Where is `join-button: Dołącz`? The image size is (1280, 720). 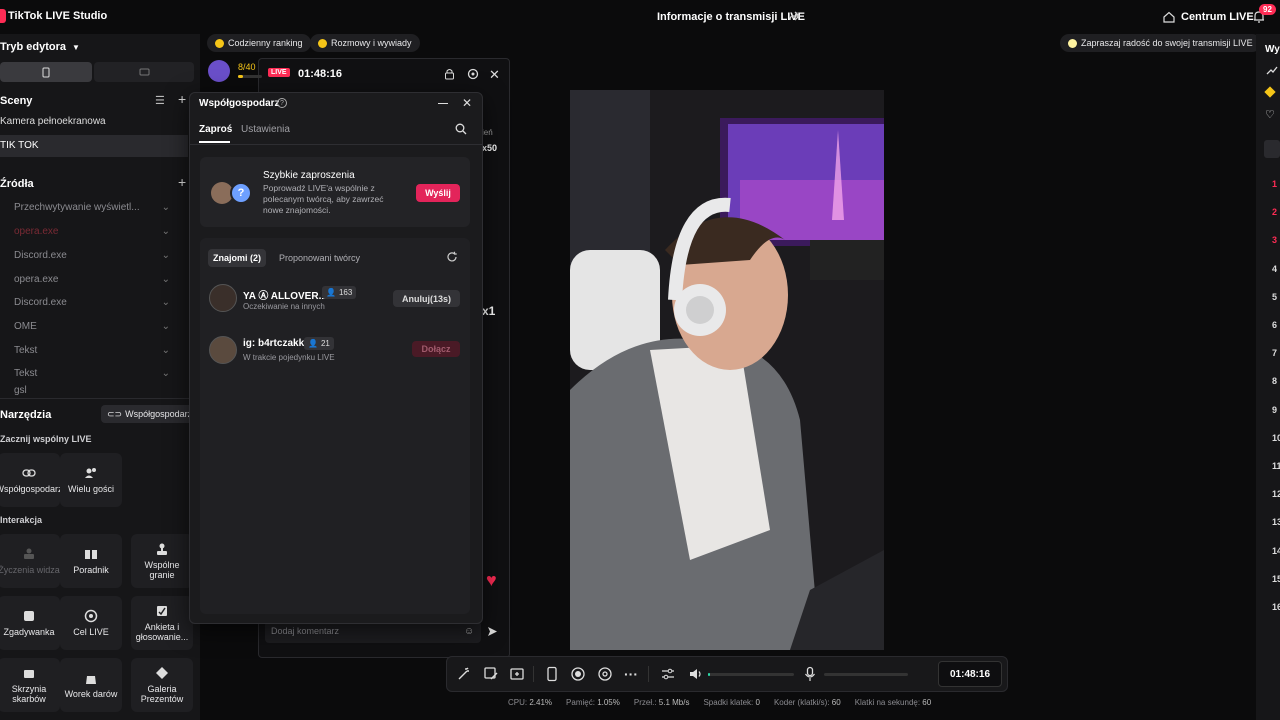 join-button: Dołącz is located at coordinates (436, 349).